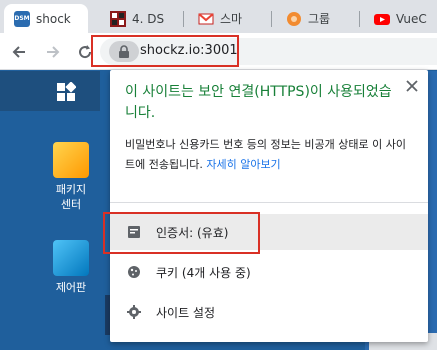  Describe the element at coordinates (148, 18) in the screenshot. I see `tab-title: 4. DS` at that location.